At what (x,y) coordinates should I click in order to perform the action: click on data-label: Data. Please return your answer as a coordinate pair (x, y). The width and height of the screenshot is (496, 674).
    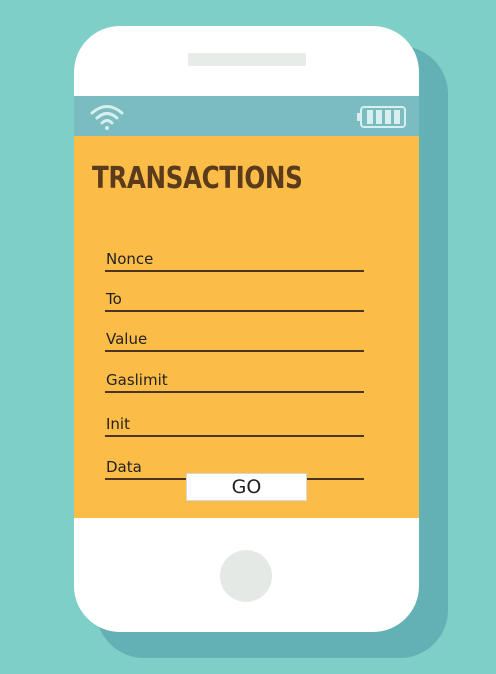
    Looking at the image, I should click on (124, 467).